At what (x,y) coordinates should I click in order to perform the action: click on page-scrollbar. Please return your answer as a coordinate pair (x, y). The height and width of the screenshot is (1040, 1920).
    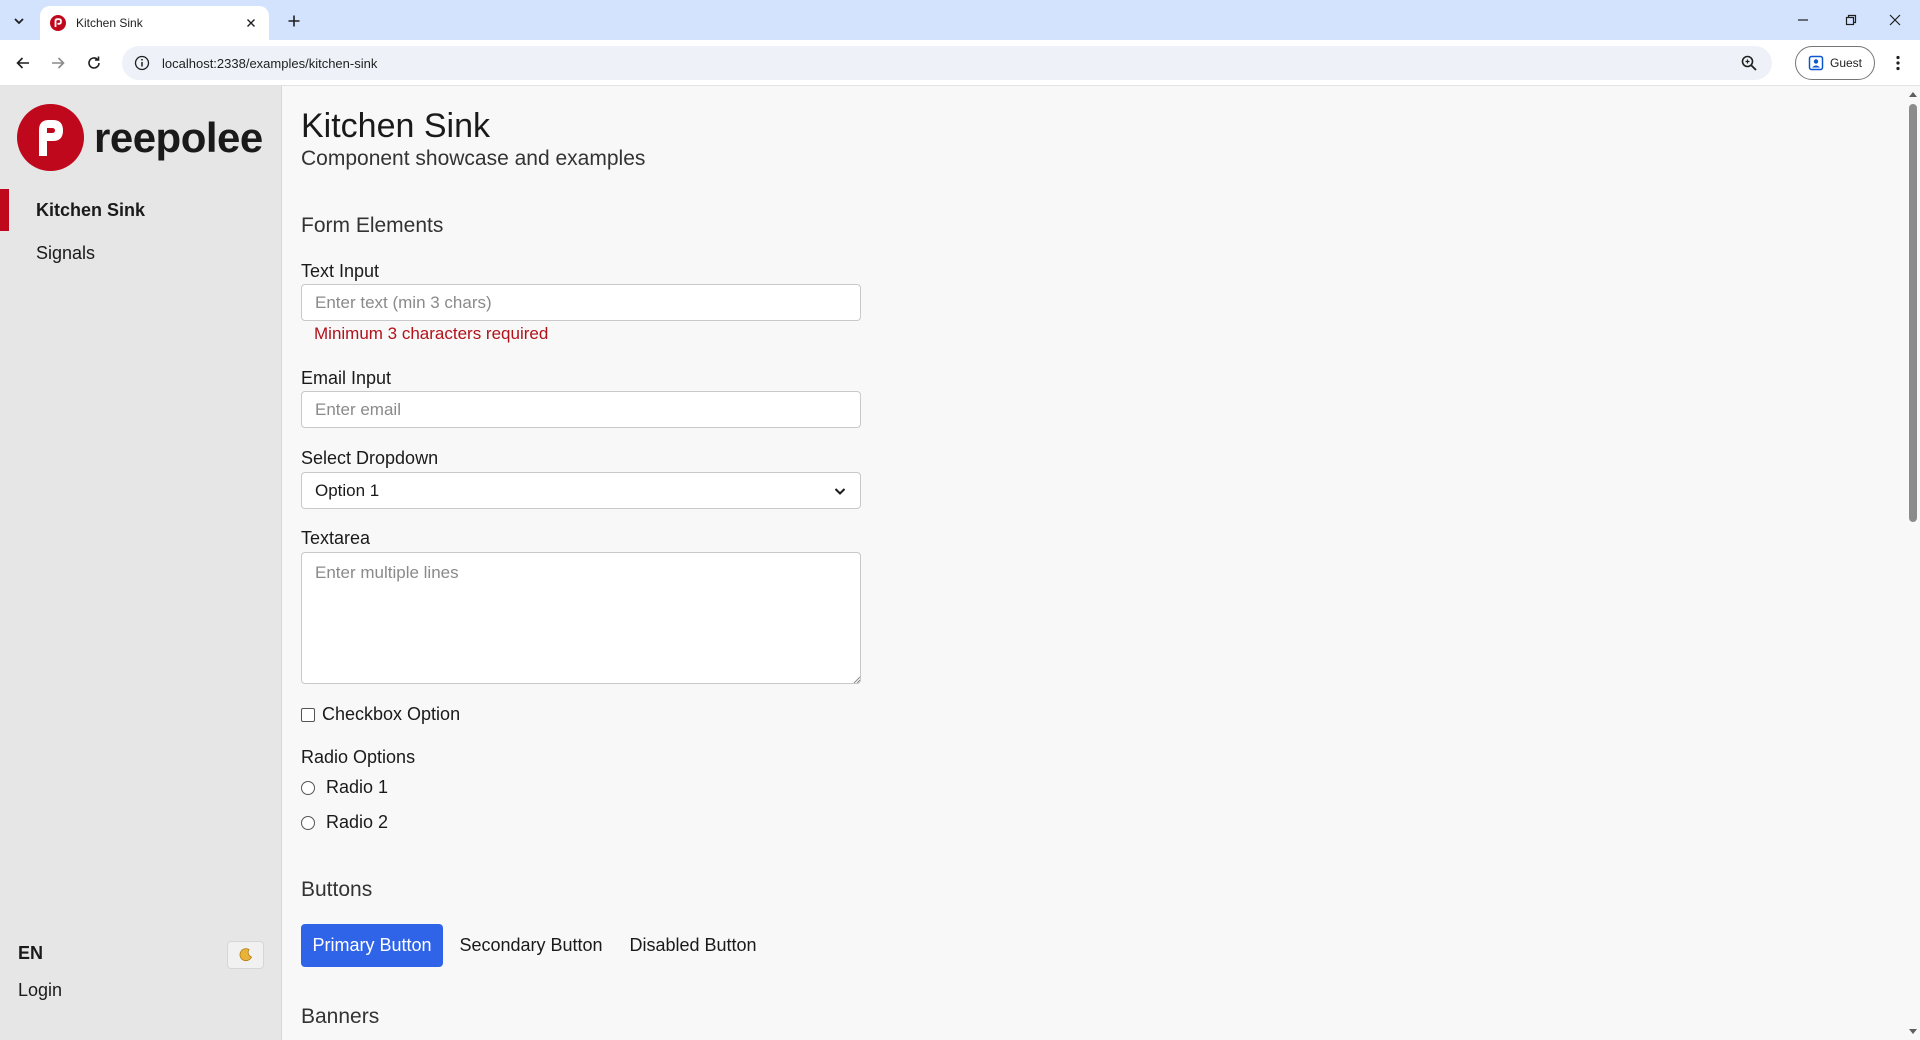
    Looking at the image, I should click on (1913, 563).